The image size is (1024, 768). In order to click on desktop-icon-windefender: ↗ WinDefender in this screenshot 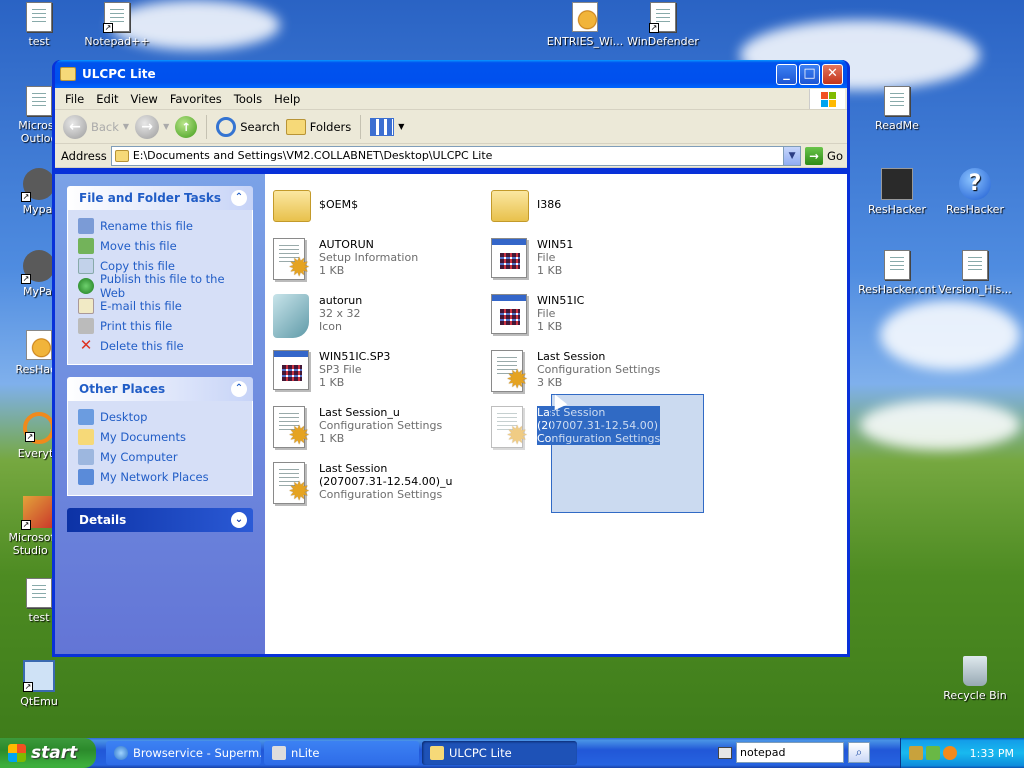, I will do `click(663, 25)`.